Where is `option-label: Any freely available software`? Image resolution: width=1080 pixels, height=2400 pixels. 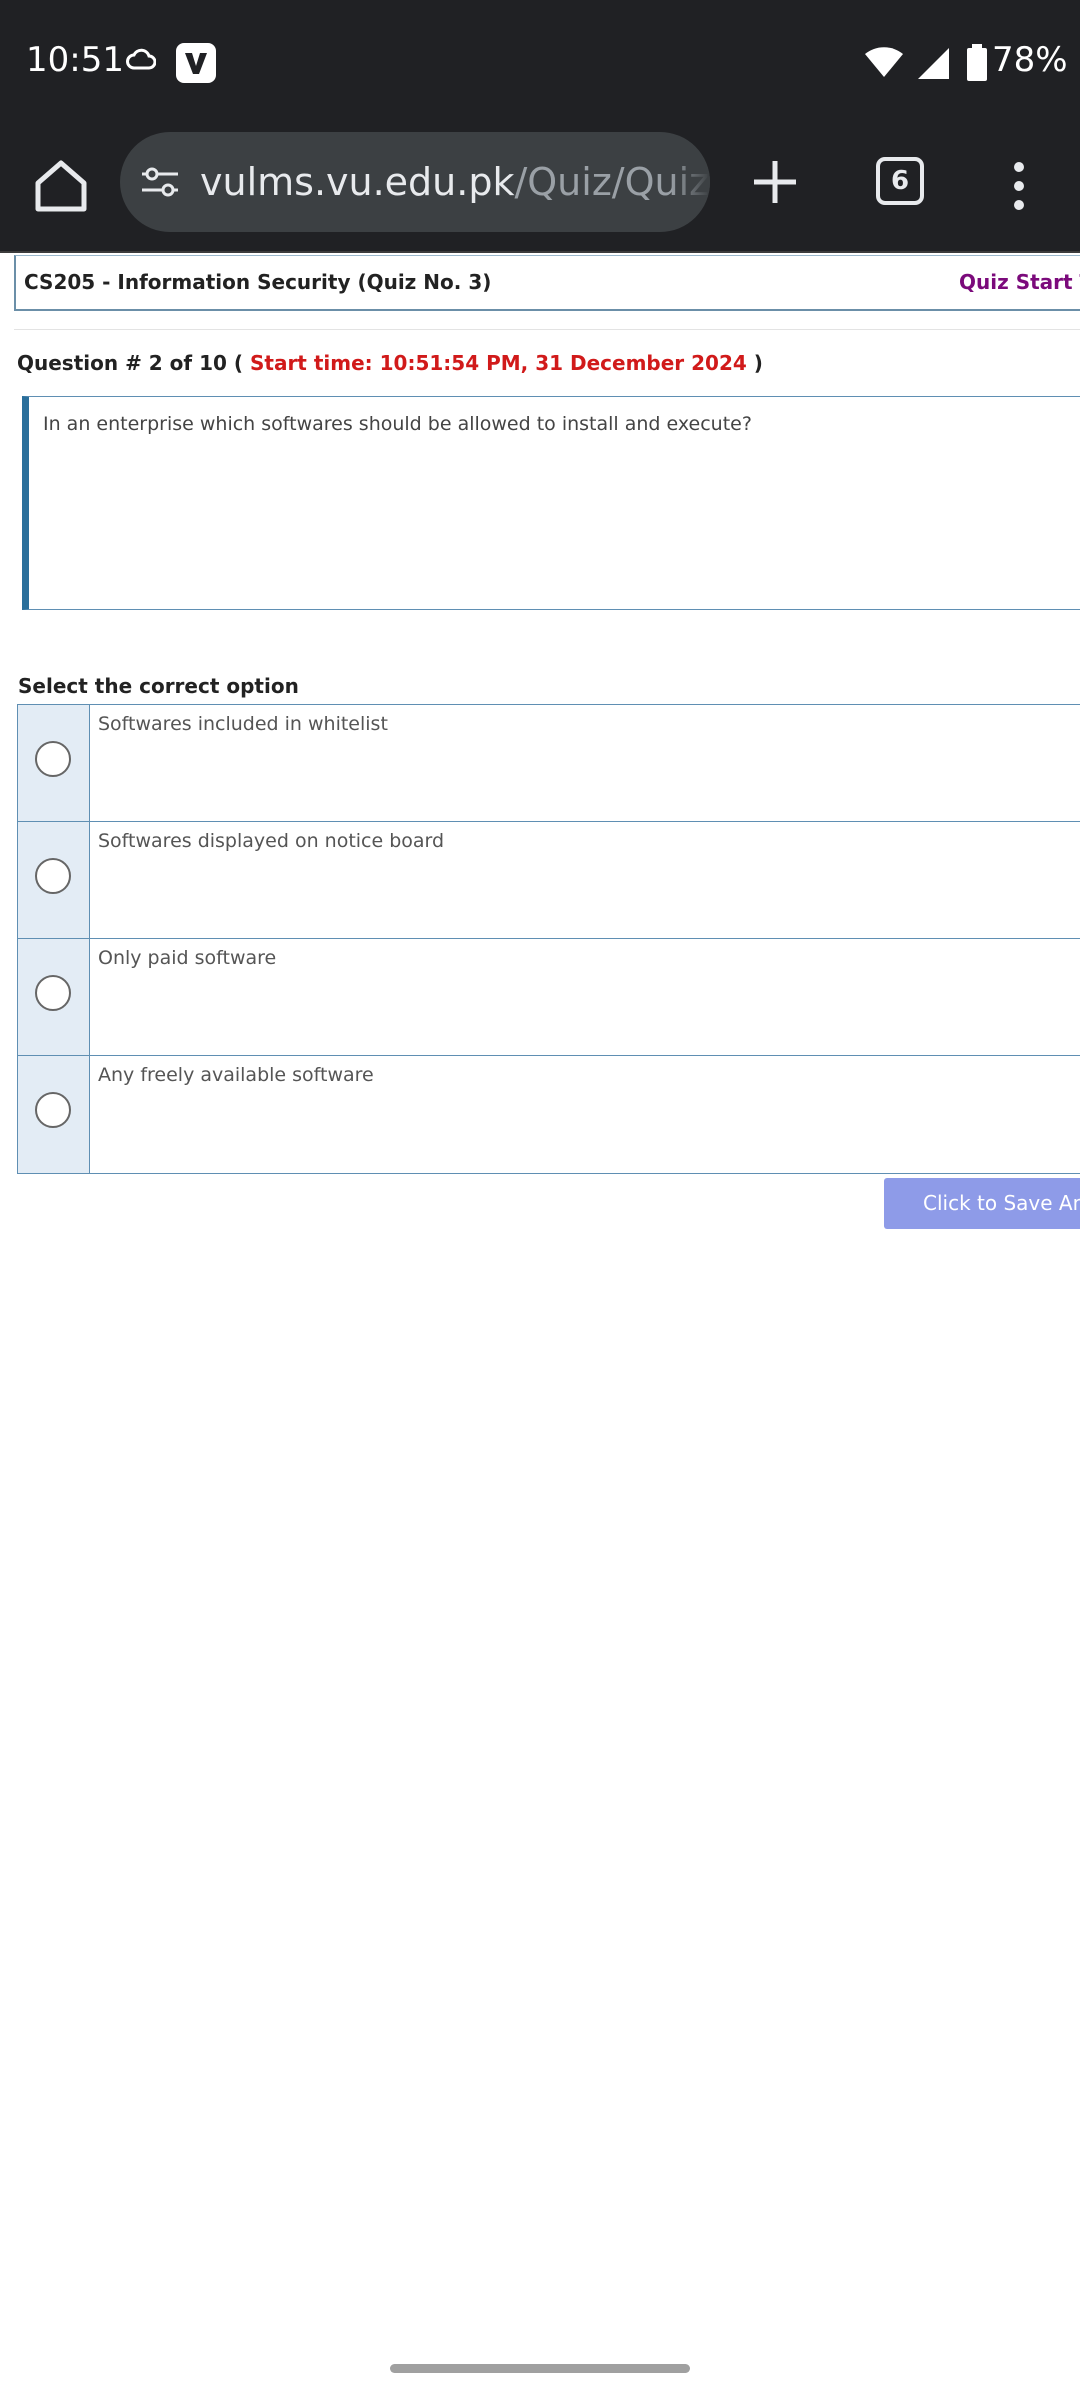
option-label: Any freely available software is located at coordinates (236, 1075).